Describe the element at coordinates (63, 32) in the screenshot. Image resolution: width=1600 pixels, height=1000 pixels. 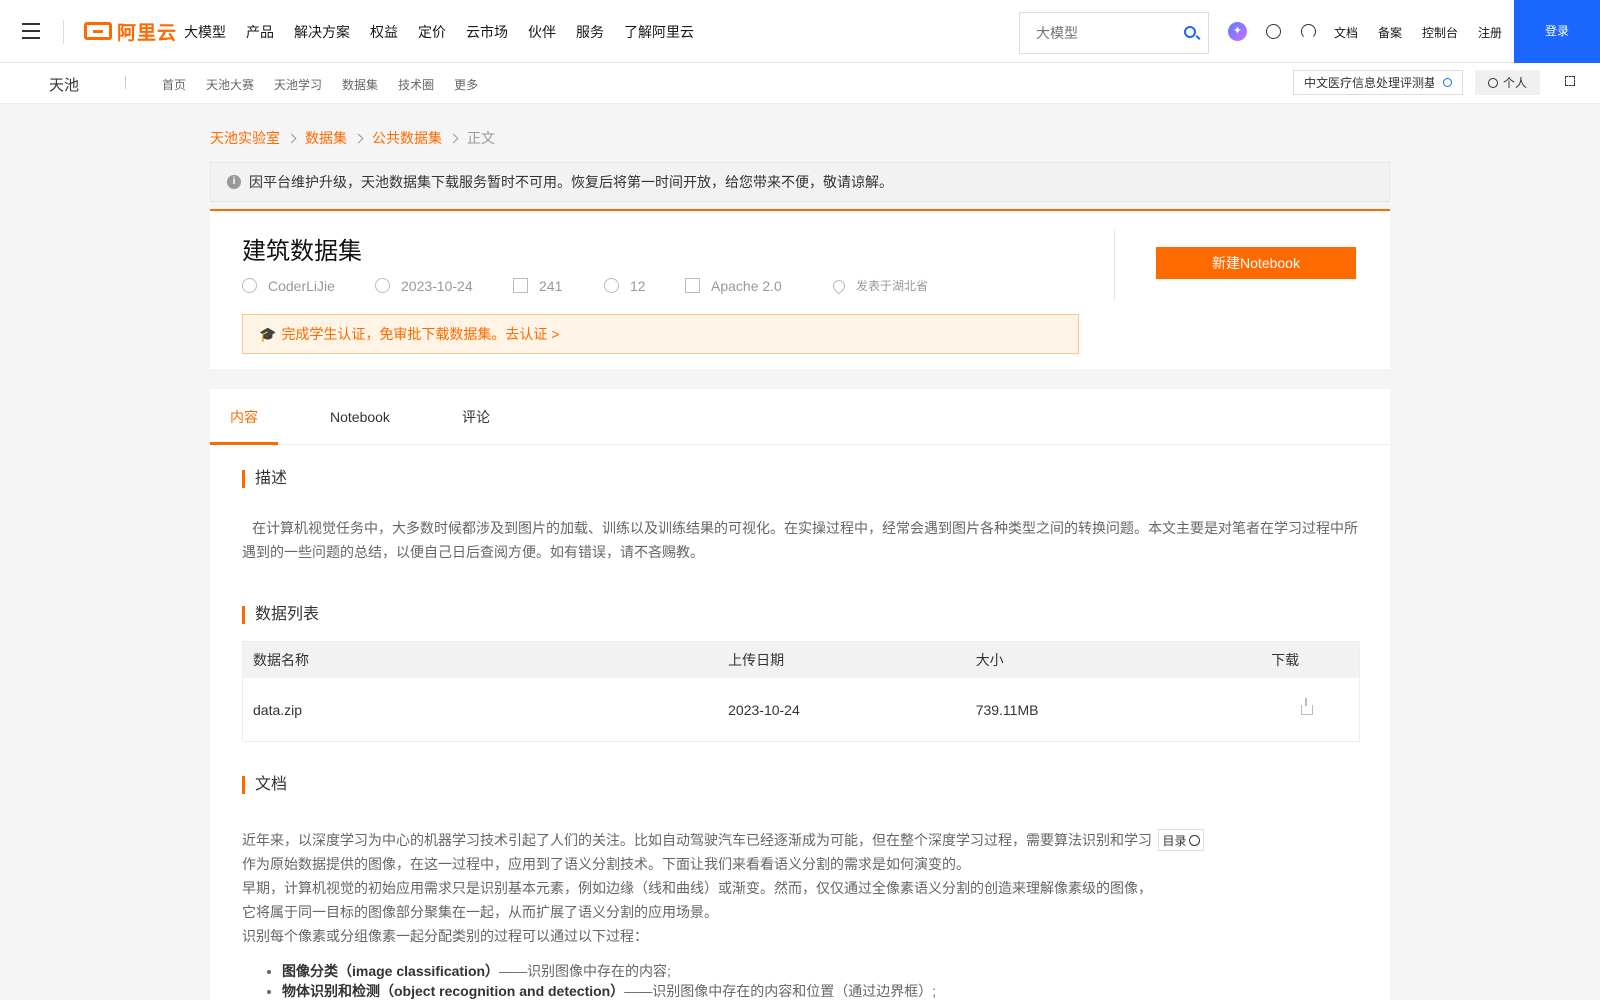
I see `nav-divider` at that location.